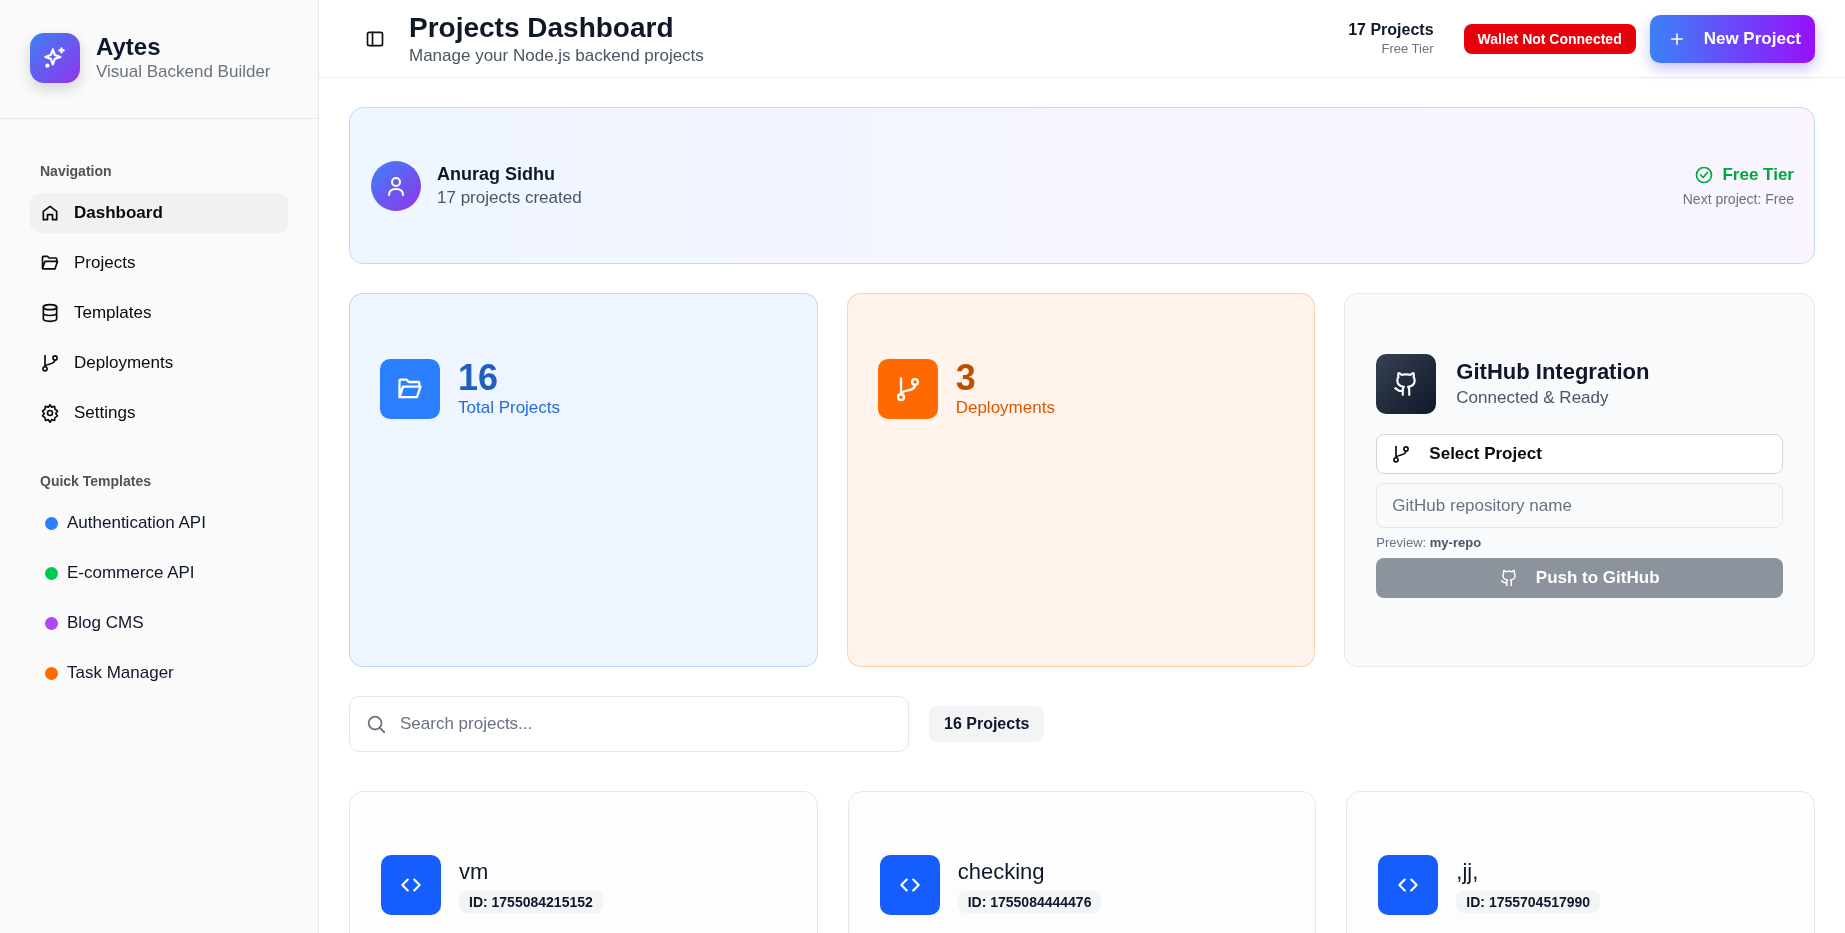  I want to click on project-count: 17 Projects, so click(1391, 30).